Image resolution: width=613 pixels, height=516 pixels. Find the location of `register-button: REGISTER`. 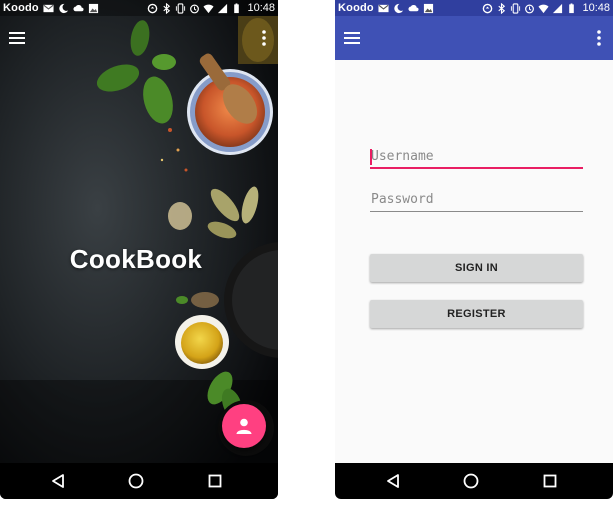

register-button: REGISTER is located at coordinates (476, 314).